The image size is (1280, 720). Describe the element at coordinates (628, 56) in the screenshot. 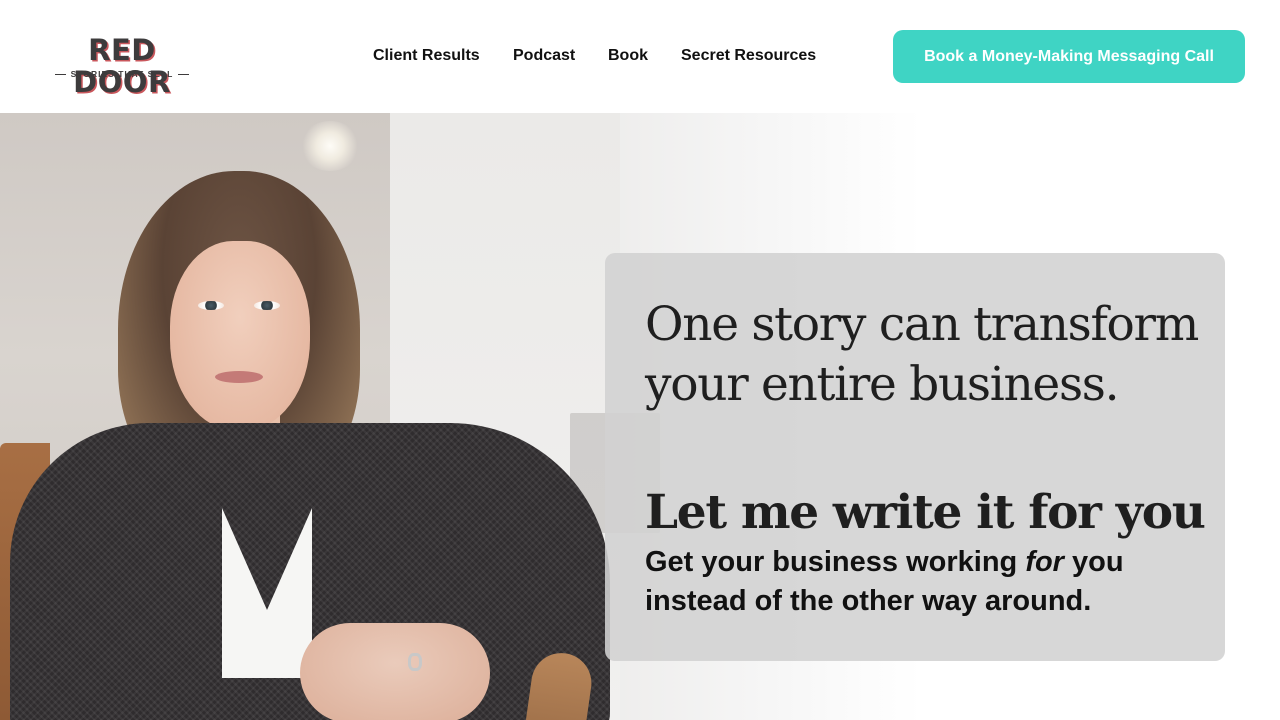

I see `nav-book: Book` at that location.